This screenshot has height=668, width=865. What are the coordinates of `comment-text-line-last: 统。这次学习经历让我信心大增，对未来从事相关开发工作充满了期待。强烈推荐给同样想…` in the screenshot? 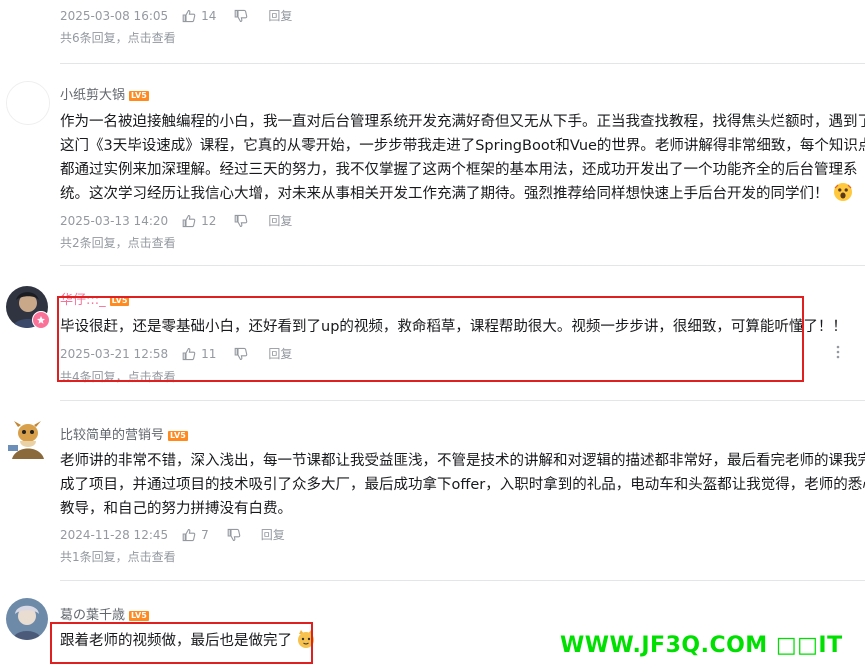 It's located at (462, 194).